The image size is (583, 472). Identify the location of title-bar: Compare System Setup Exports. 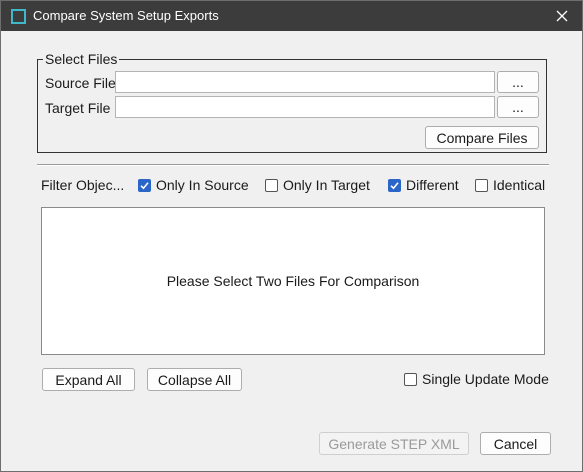
(291, 16).